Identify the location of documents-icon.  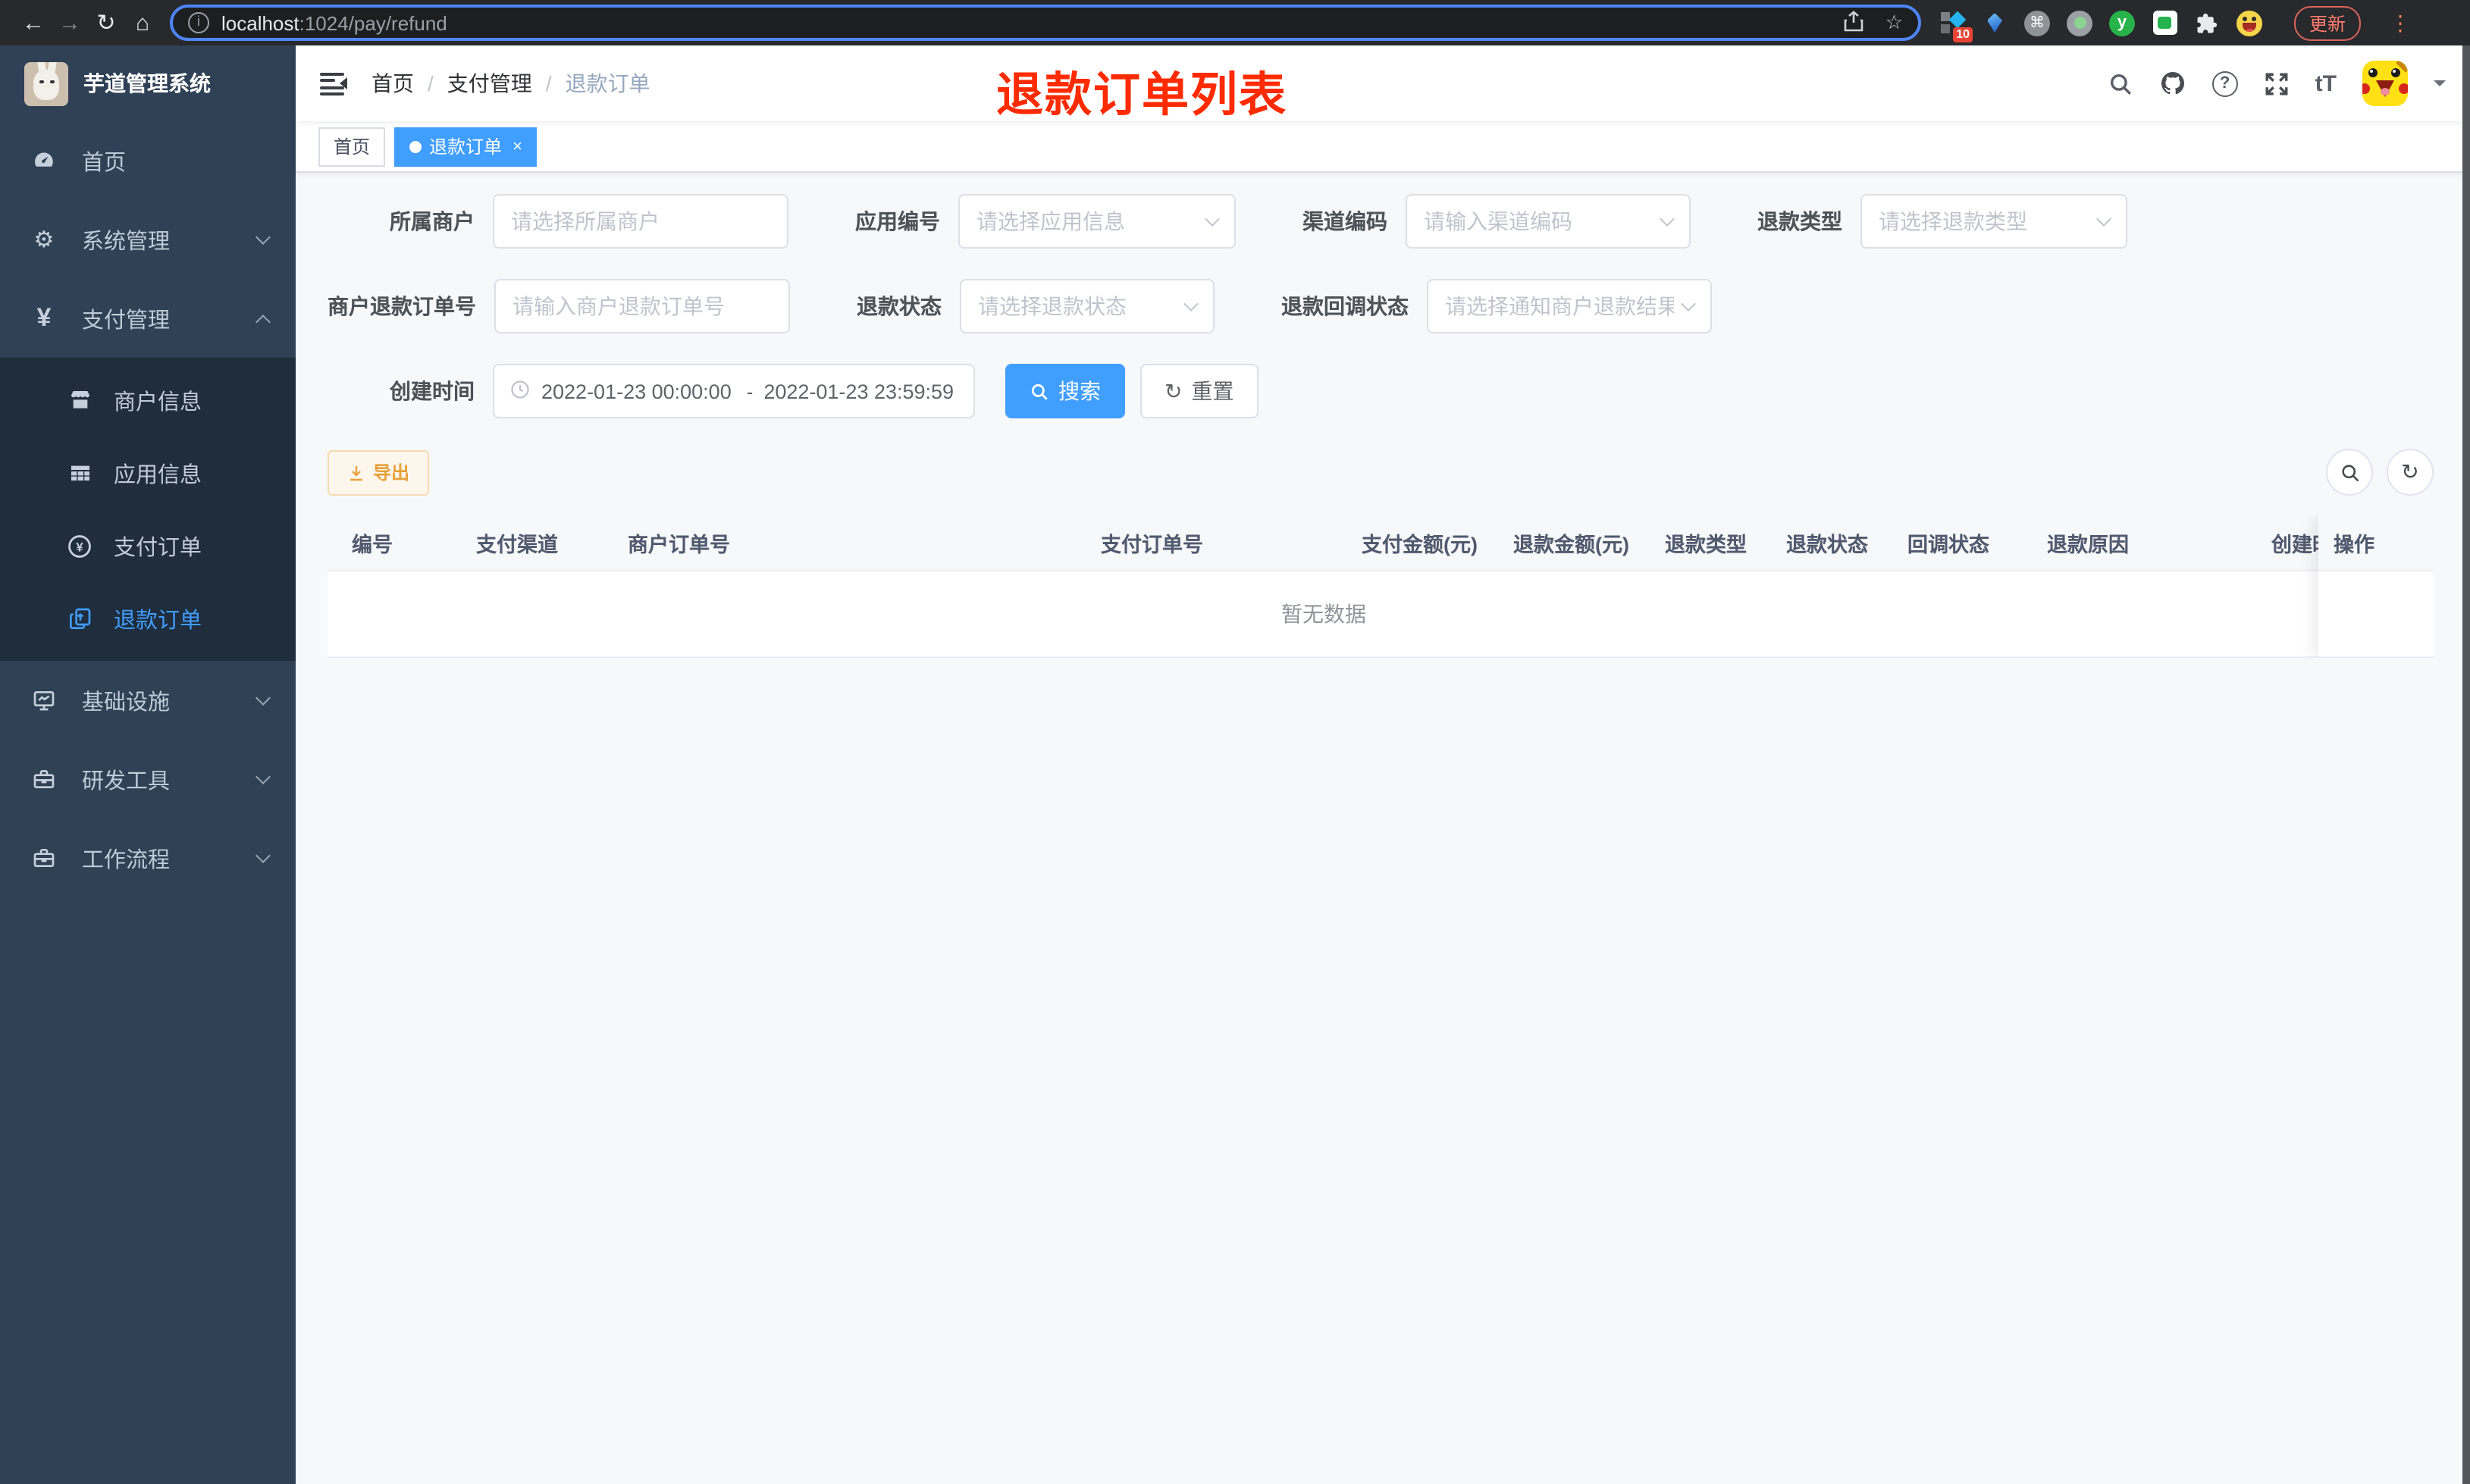
(79, 619).